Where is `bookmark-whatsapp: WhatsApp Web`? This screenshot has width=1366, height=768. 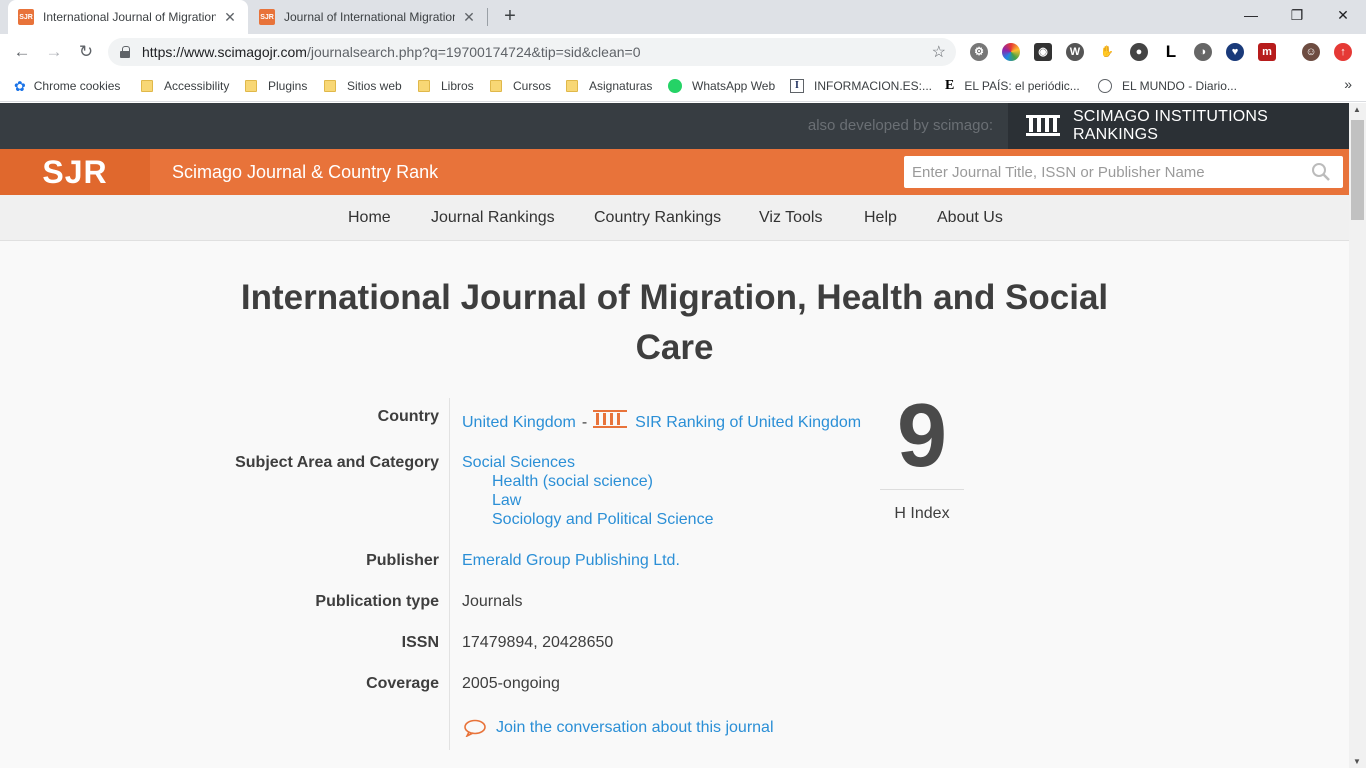
bookmark-whatsapp: WhatsApp Web is located at coordinates (721, 86).